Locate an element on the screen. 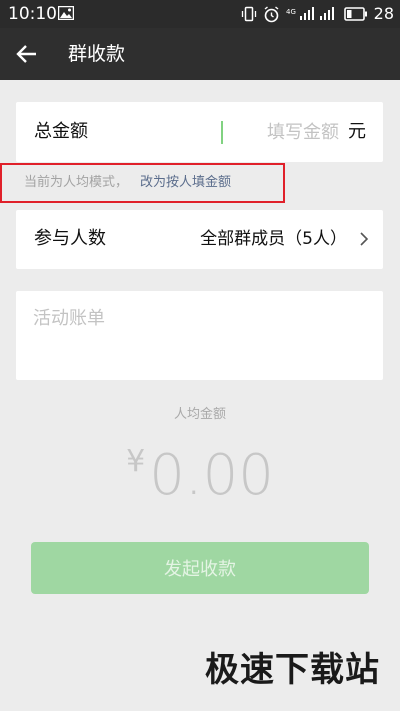  arrow-left-icon is located at coordinates (27, 54).